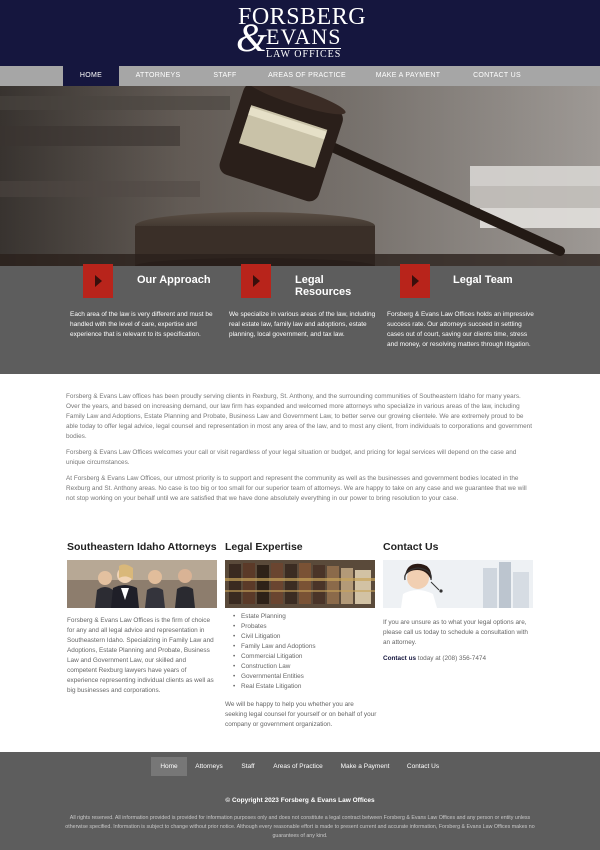 The width and height of the screenshot is (600, 850). What do you see at coordinates (309, 280) in the screenshot?
I see `feature-title-line: Legal` at bounding box center [309, 280].